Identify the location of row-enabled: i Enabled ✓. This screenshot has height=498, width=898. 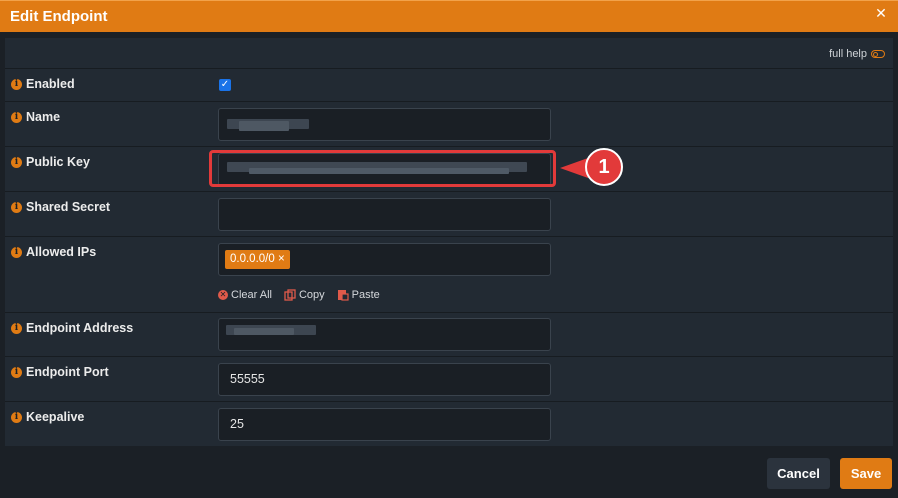
(449, 85).